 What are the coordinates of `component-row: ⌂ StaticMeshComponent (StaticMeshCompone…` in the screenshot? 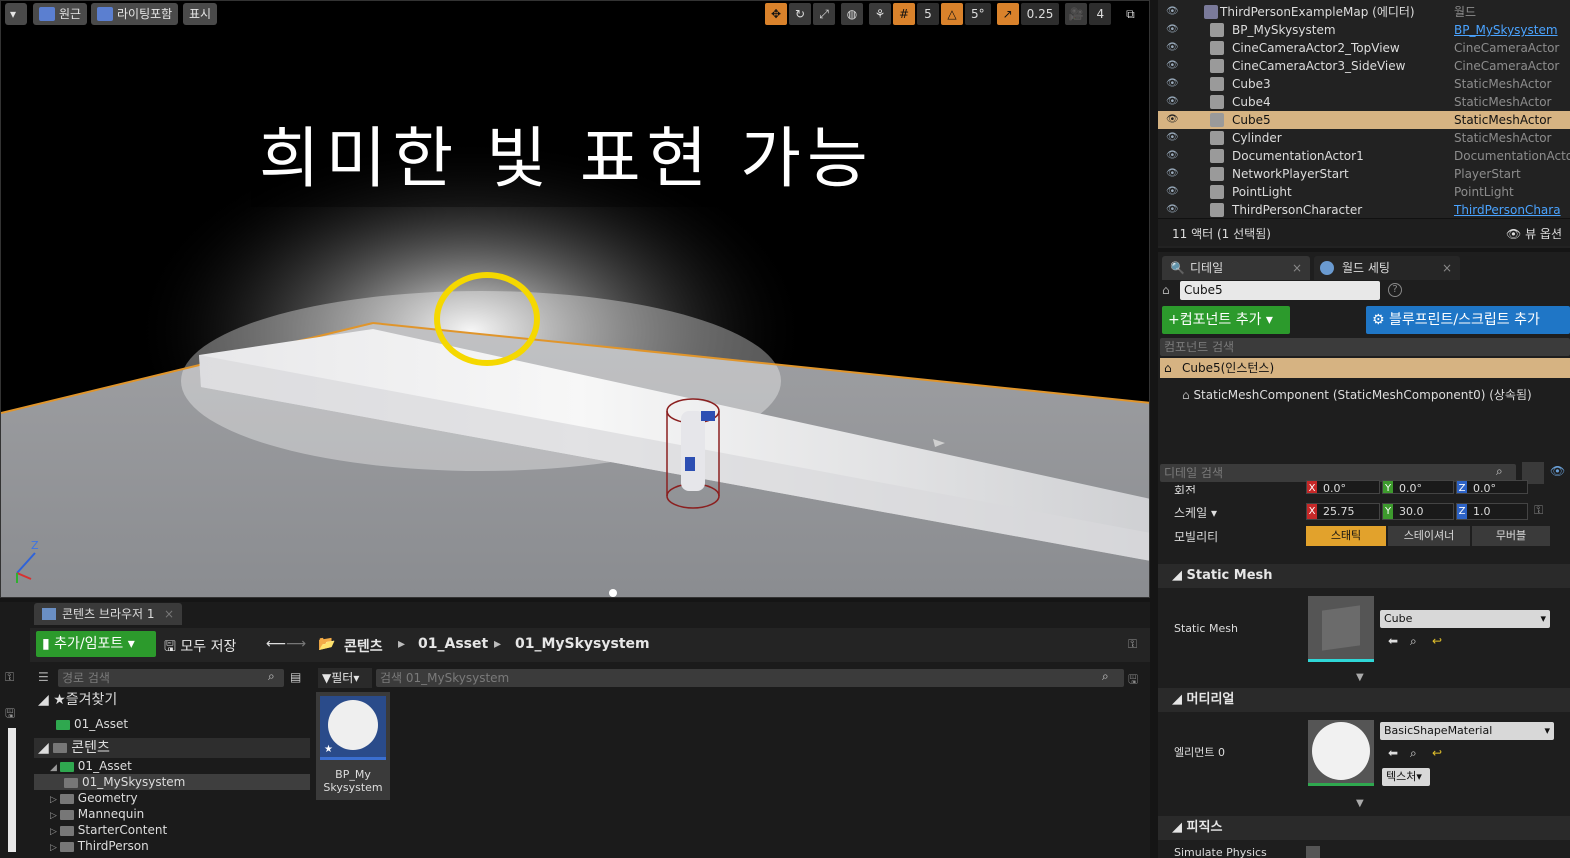 It's located at (1357, 394).